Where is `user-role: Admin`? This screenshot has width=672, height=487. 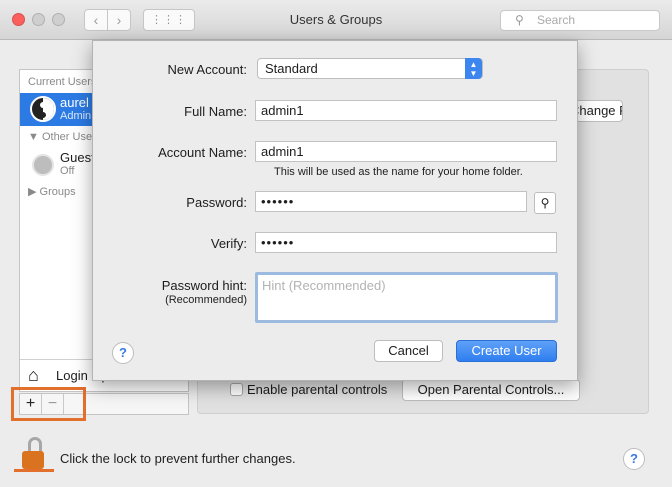
user-role: Admin is located at coordinates (76, 116).